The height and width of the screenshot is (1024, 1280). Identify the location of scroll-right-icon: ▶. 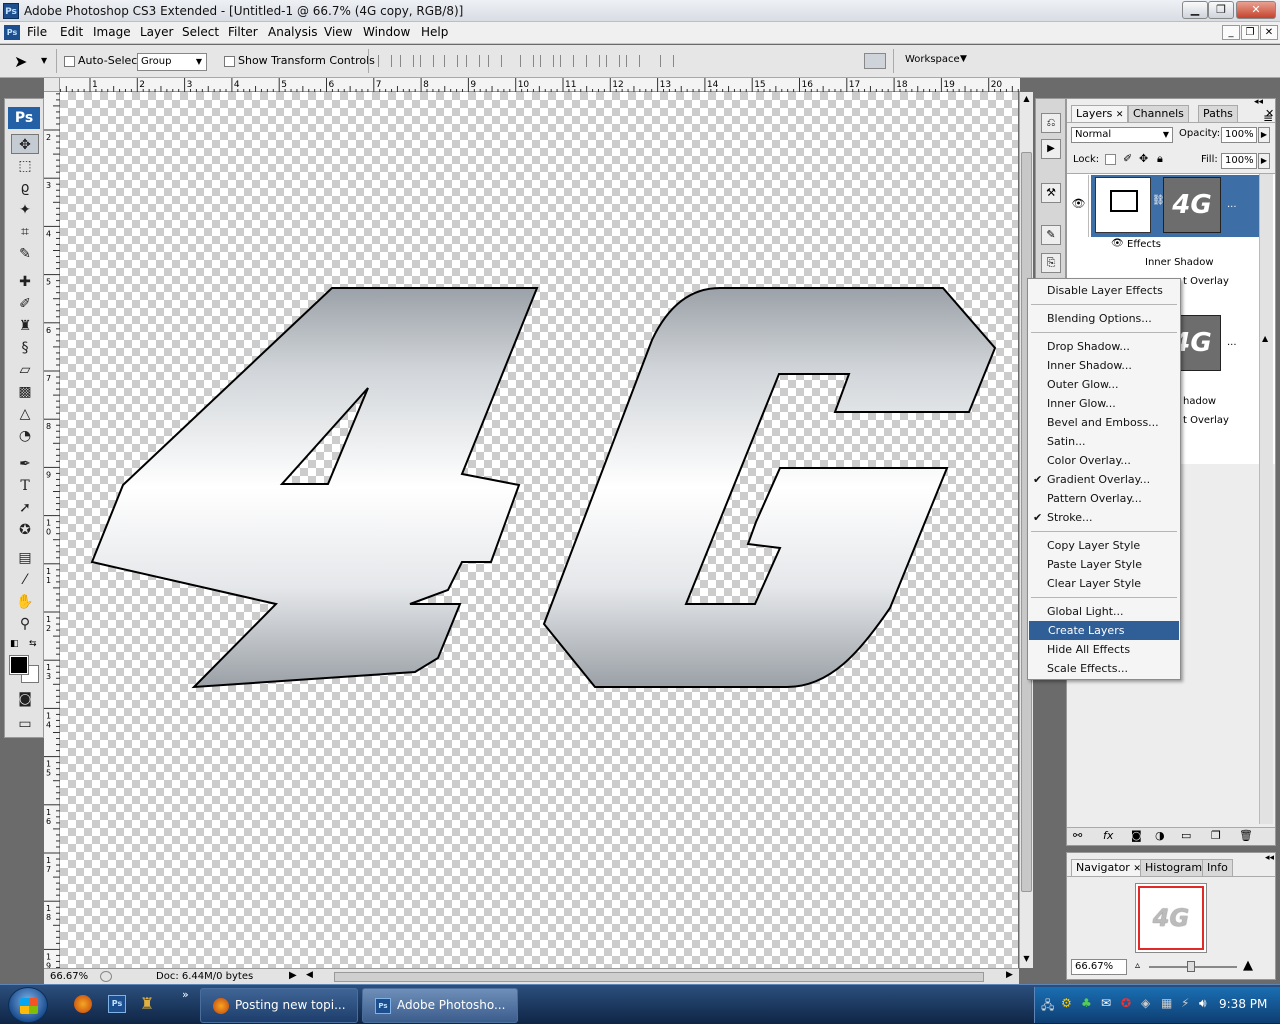
(1009, 975).